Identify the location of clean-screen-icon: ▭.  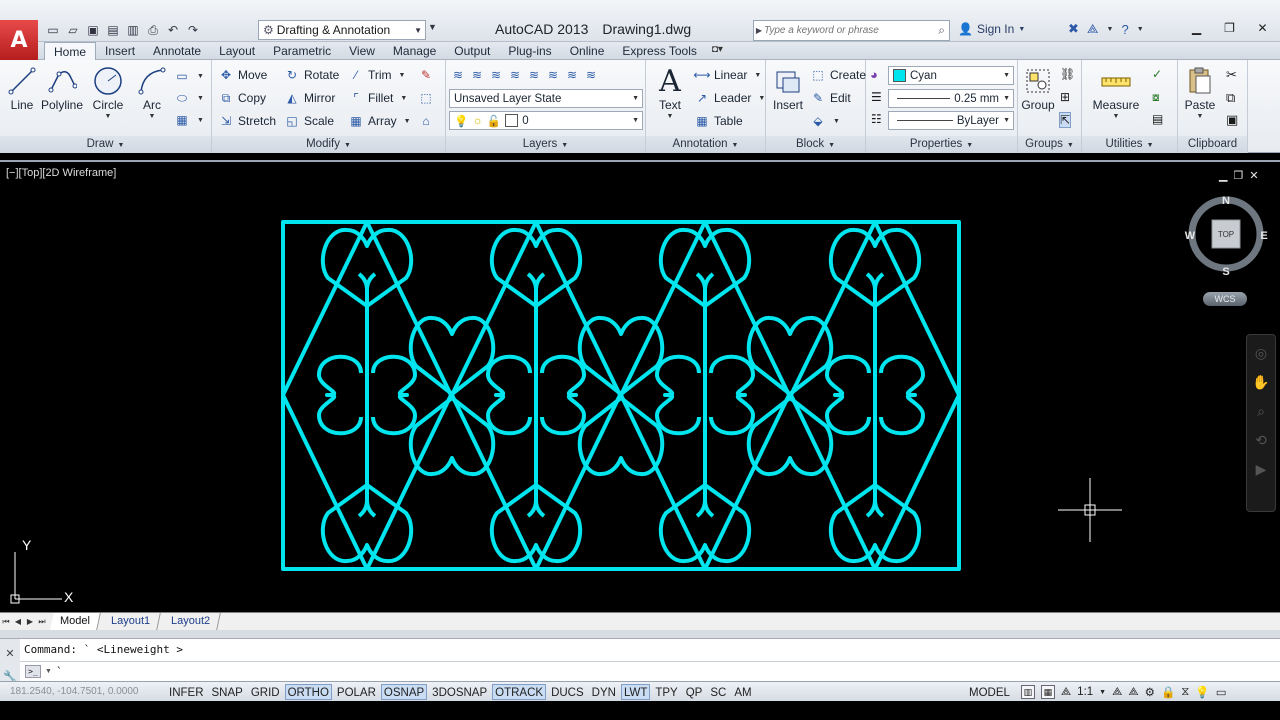
(1221, 692).